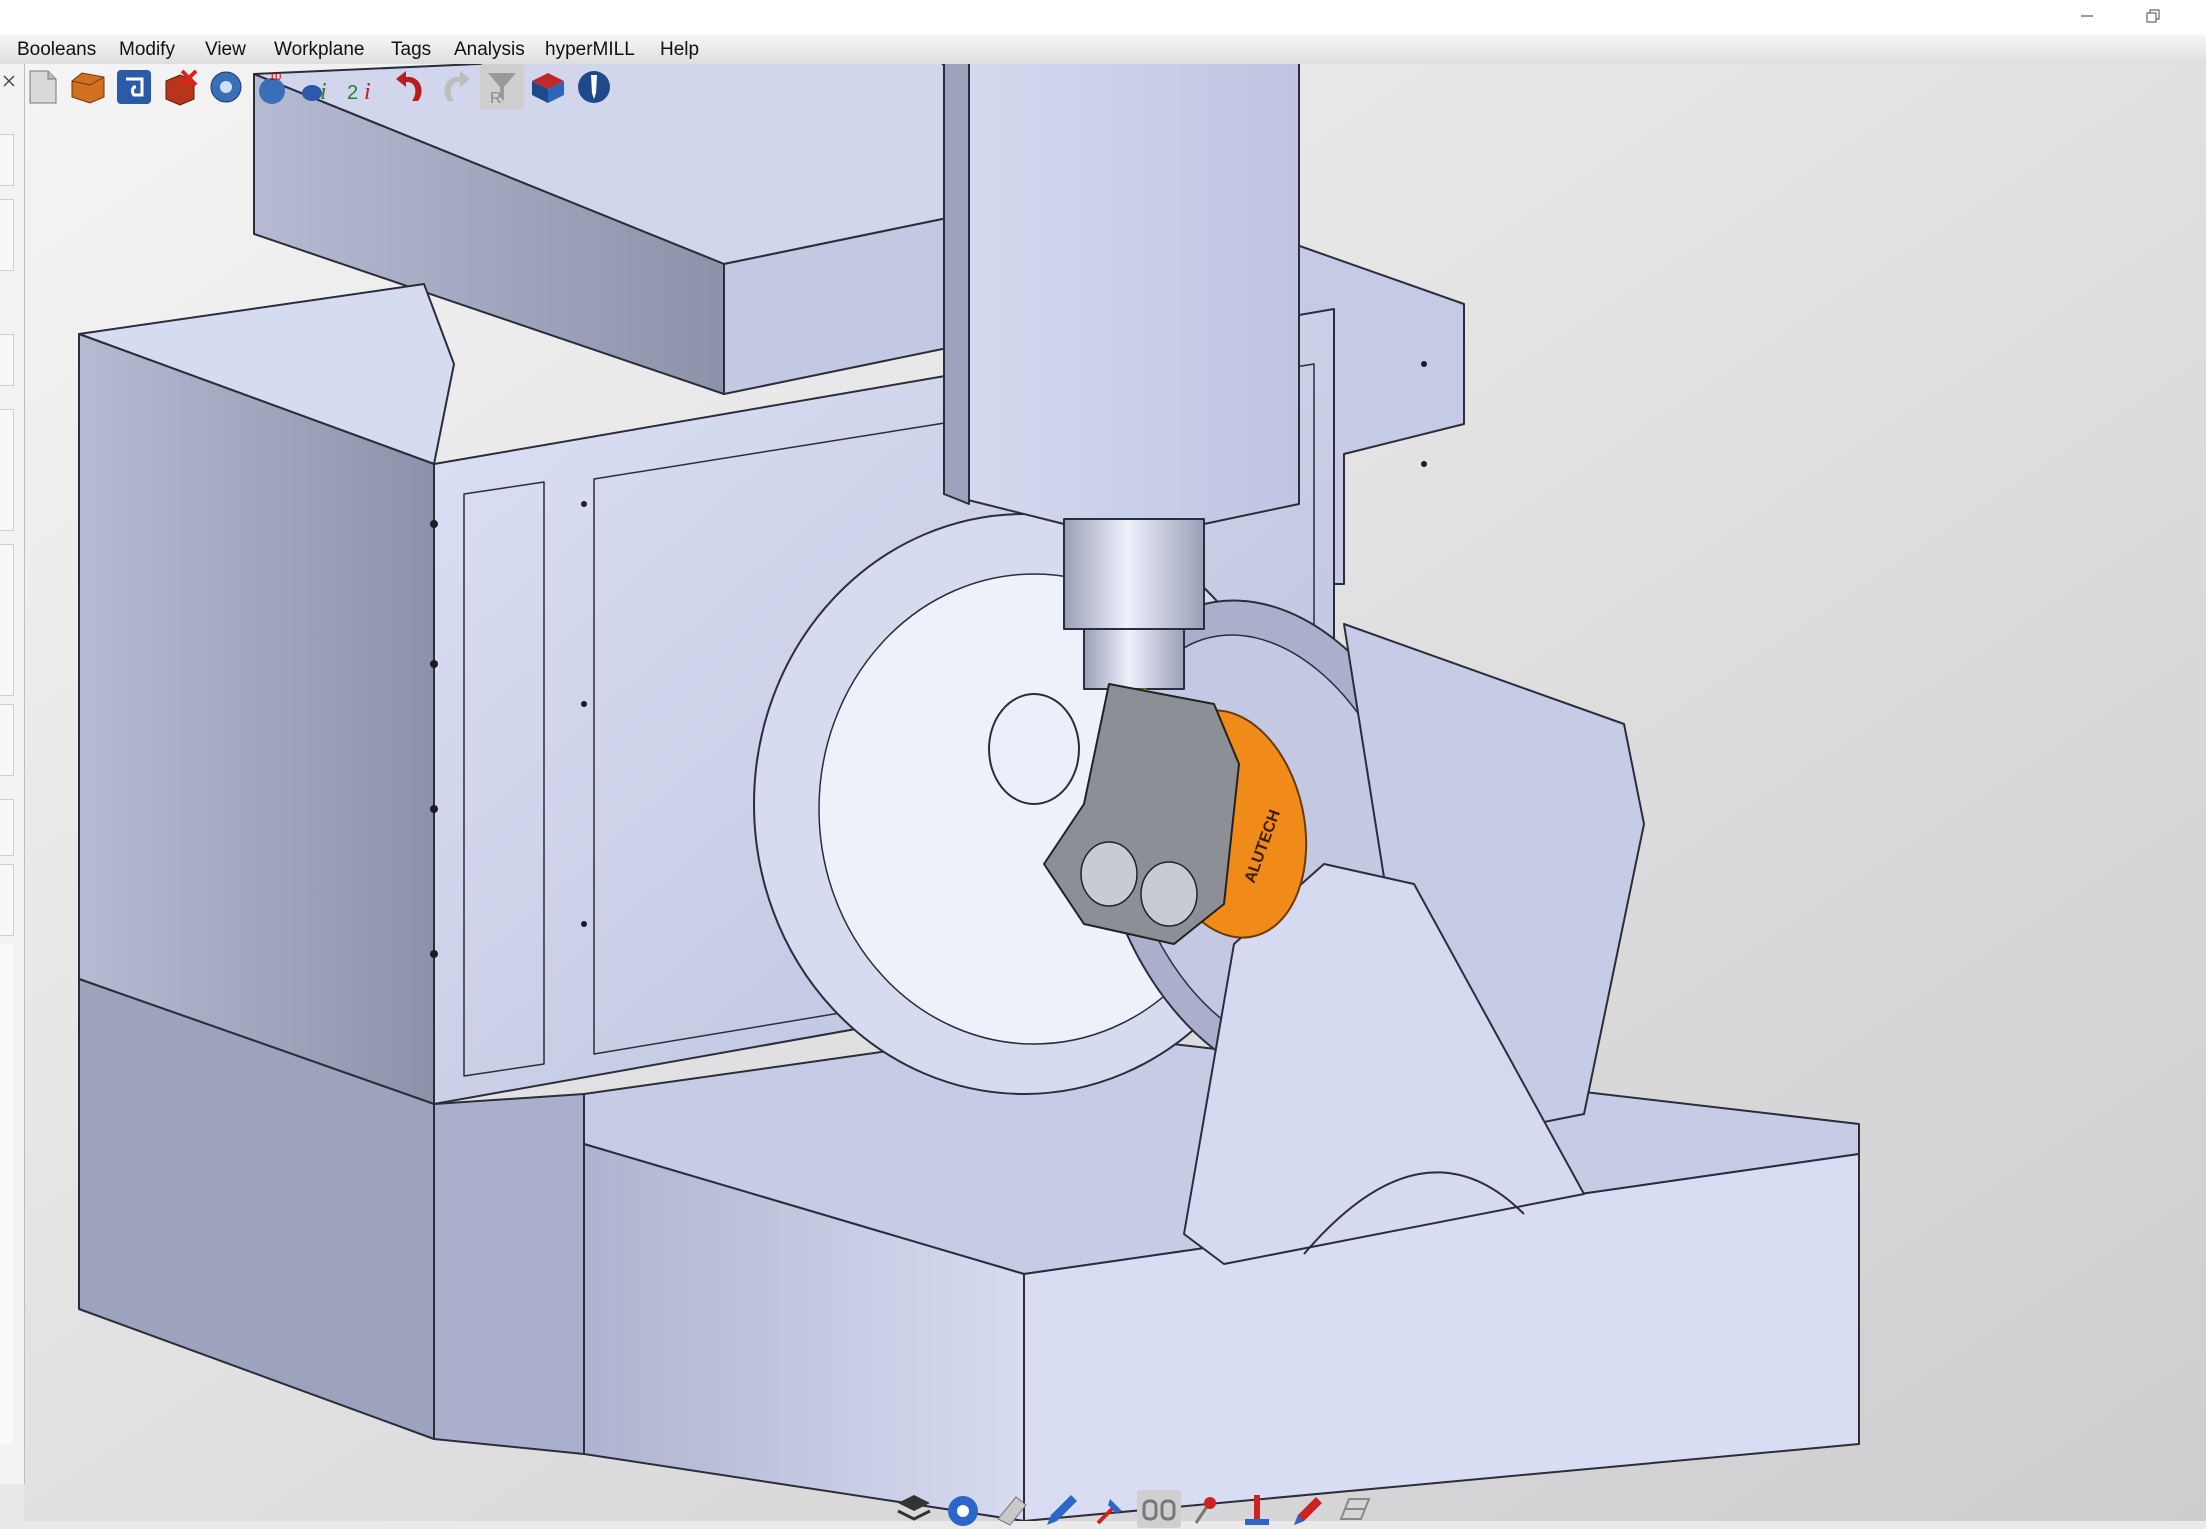  Describe the element at coordinates (1306, 1509) in the screenshot. I see `pen-icon` at that location.